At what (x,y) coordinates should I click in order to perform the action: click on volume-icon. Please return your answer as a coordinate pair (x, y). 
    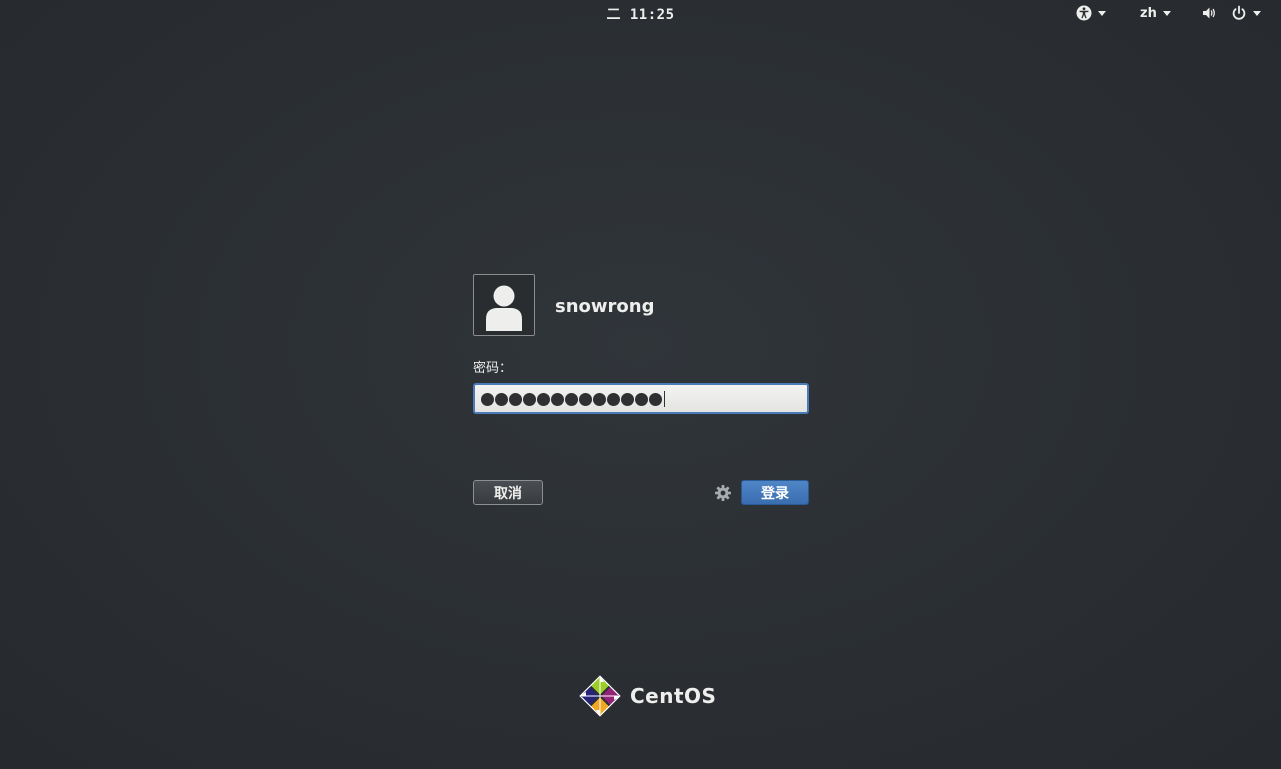
    Looking at the image, I should click on (1209, 13).